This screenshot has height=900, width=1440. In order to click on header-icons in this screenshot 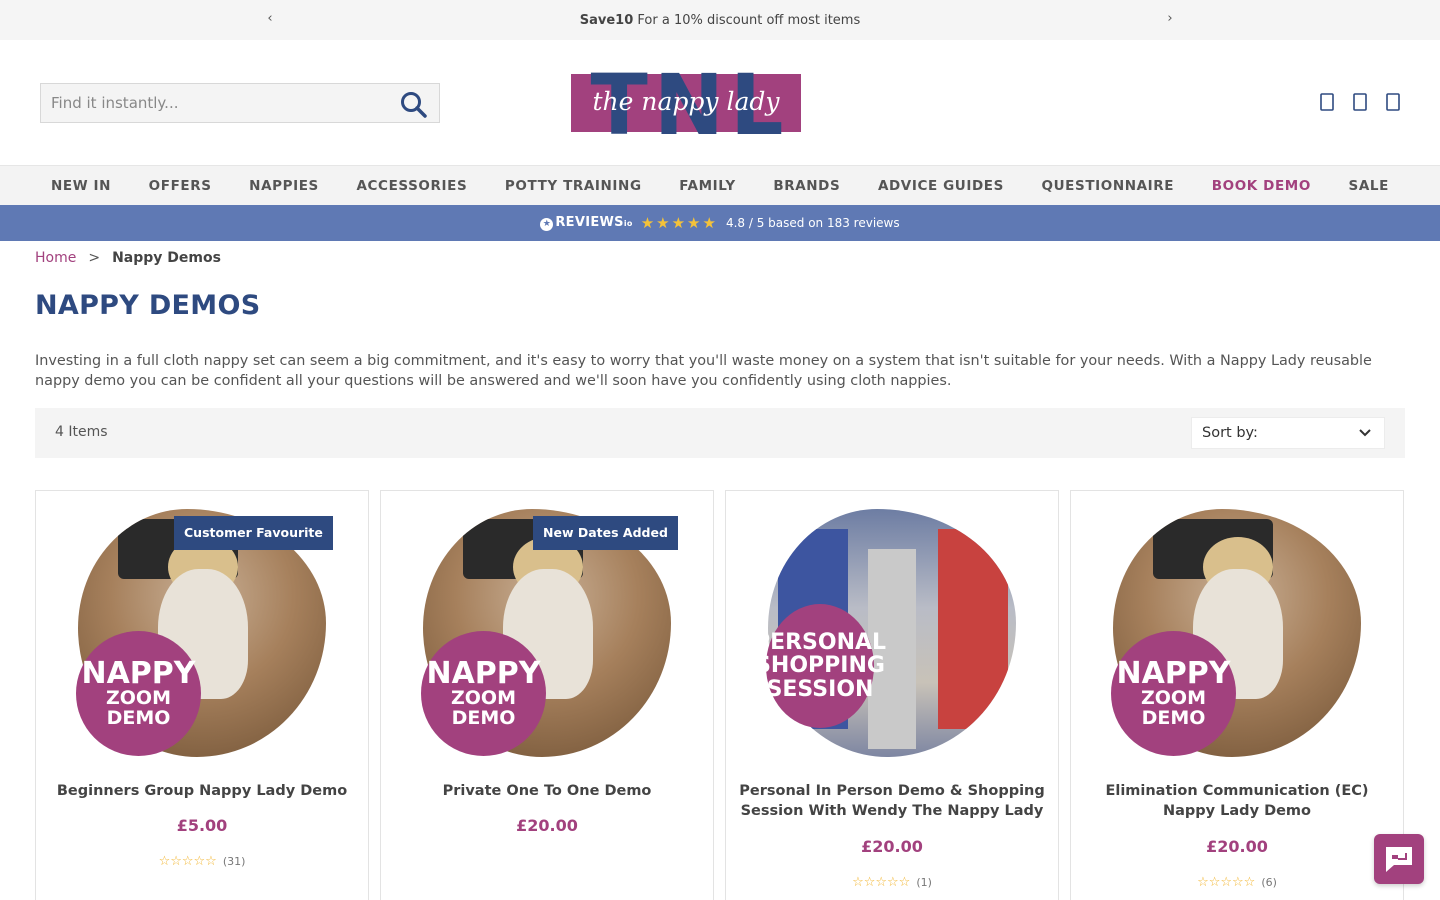, I will do `click(1360, 102)`.